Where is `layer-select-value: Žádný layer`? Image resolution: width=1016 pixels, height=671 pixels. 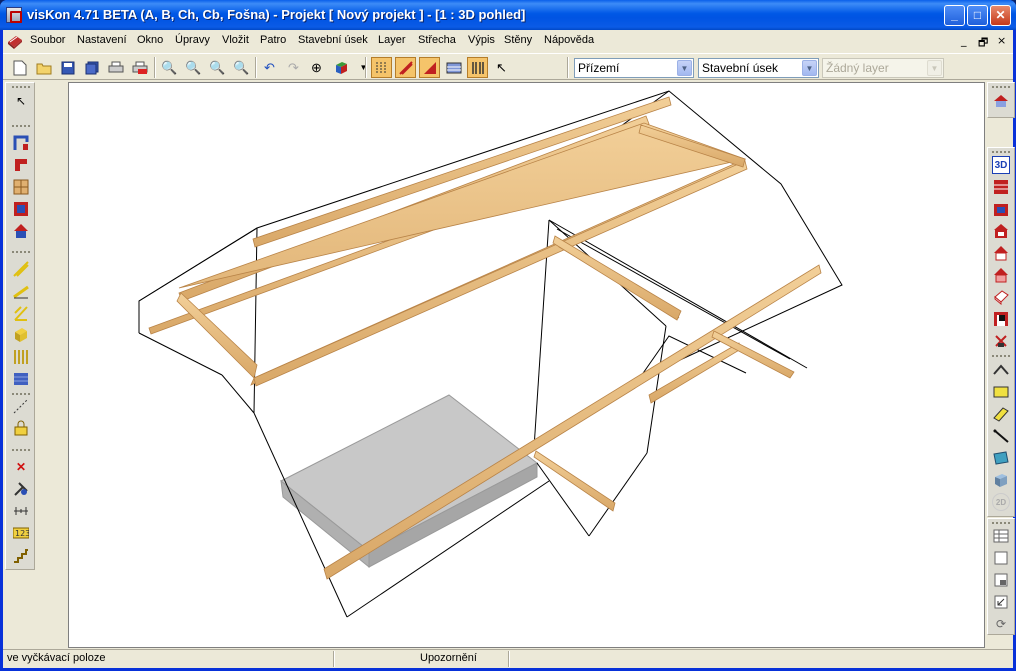 layer-select-value: Žádný layer is located at coordinates (857, 68).